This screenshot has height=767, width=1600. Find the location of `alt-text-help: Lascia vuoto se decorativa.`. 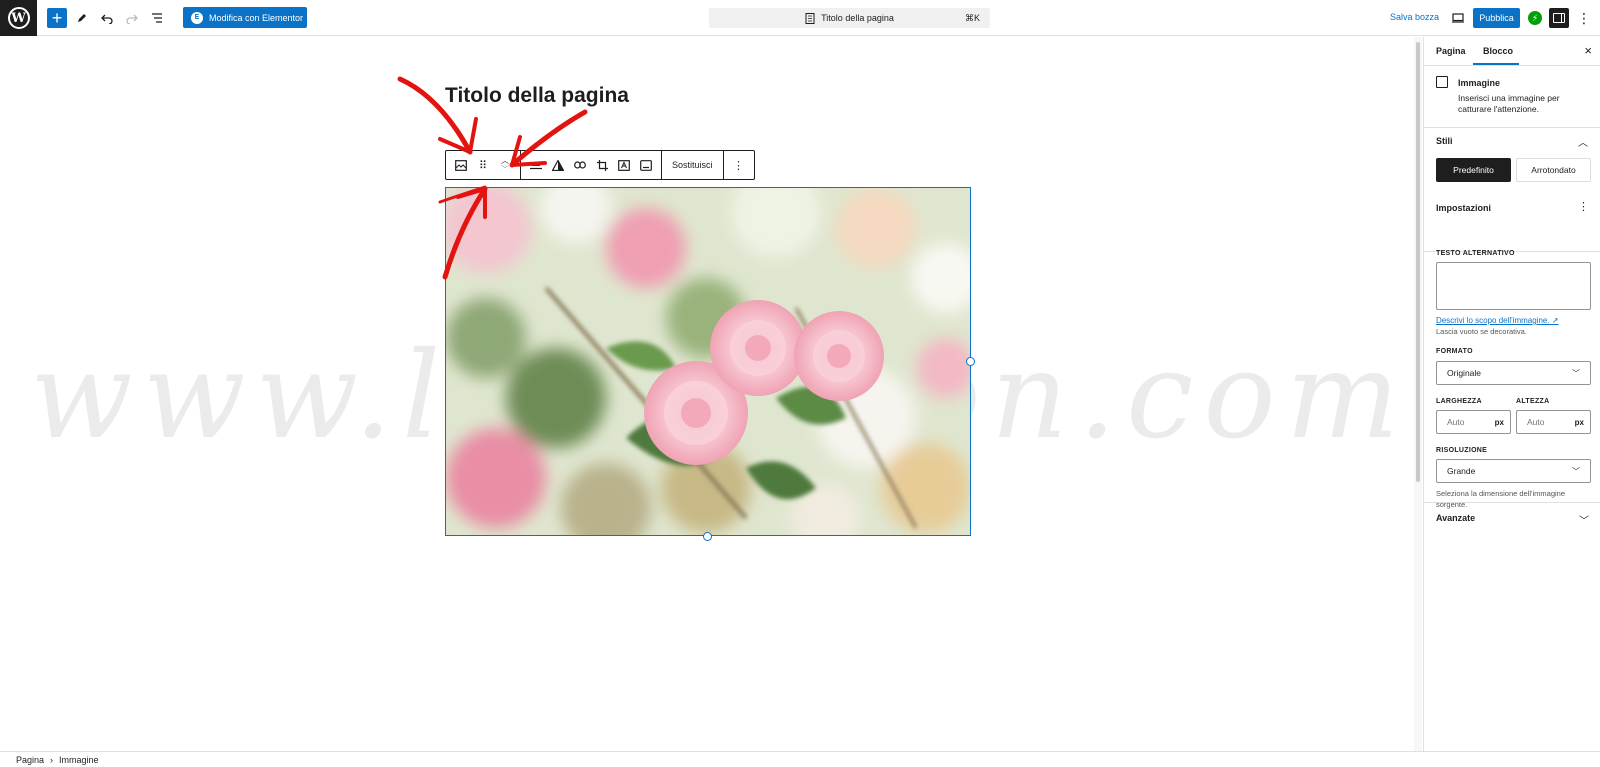

alt-text-help: Lascia vuoto se decorativa. is located at coordinates (1481, 331).